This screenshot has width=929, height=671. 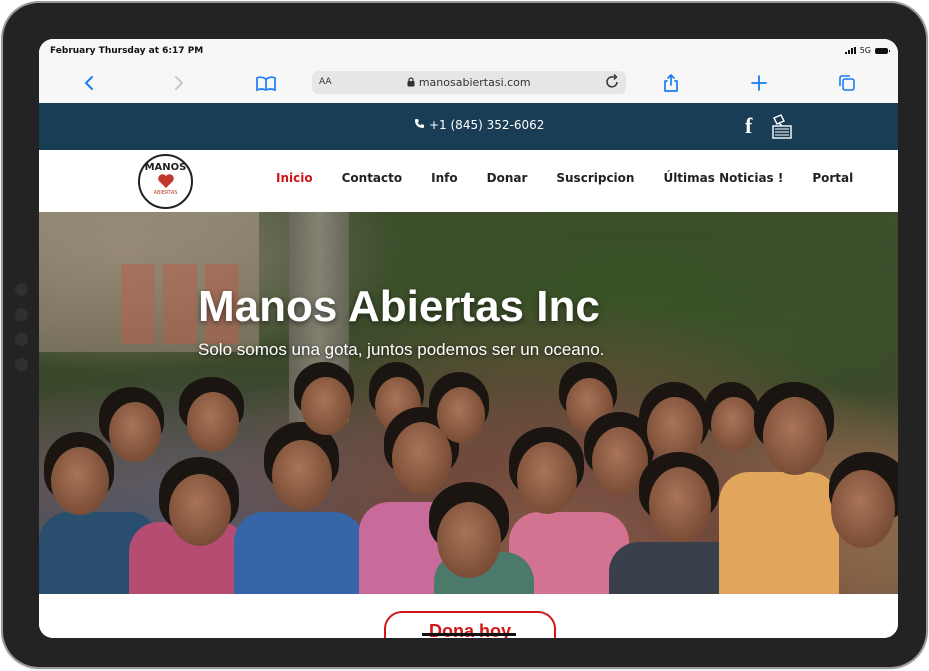 What do you see at coordinates (468, 51) in the screenshot?
I see `status-bar: February Thursday at 6:17 PM 5G` at bounding box center [468, 51].